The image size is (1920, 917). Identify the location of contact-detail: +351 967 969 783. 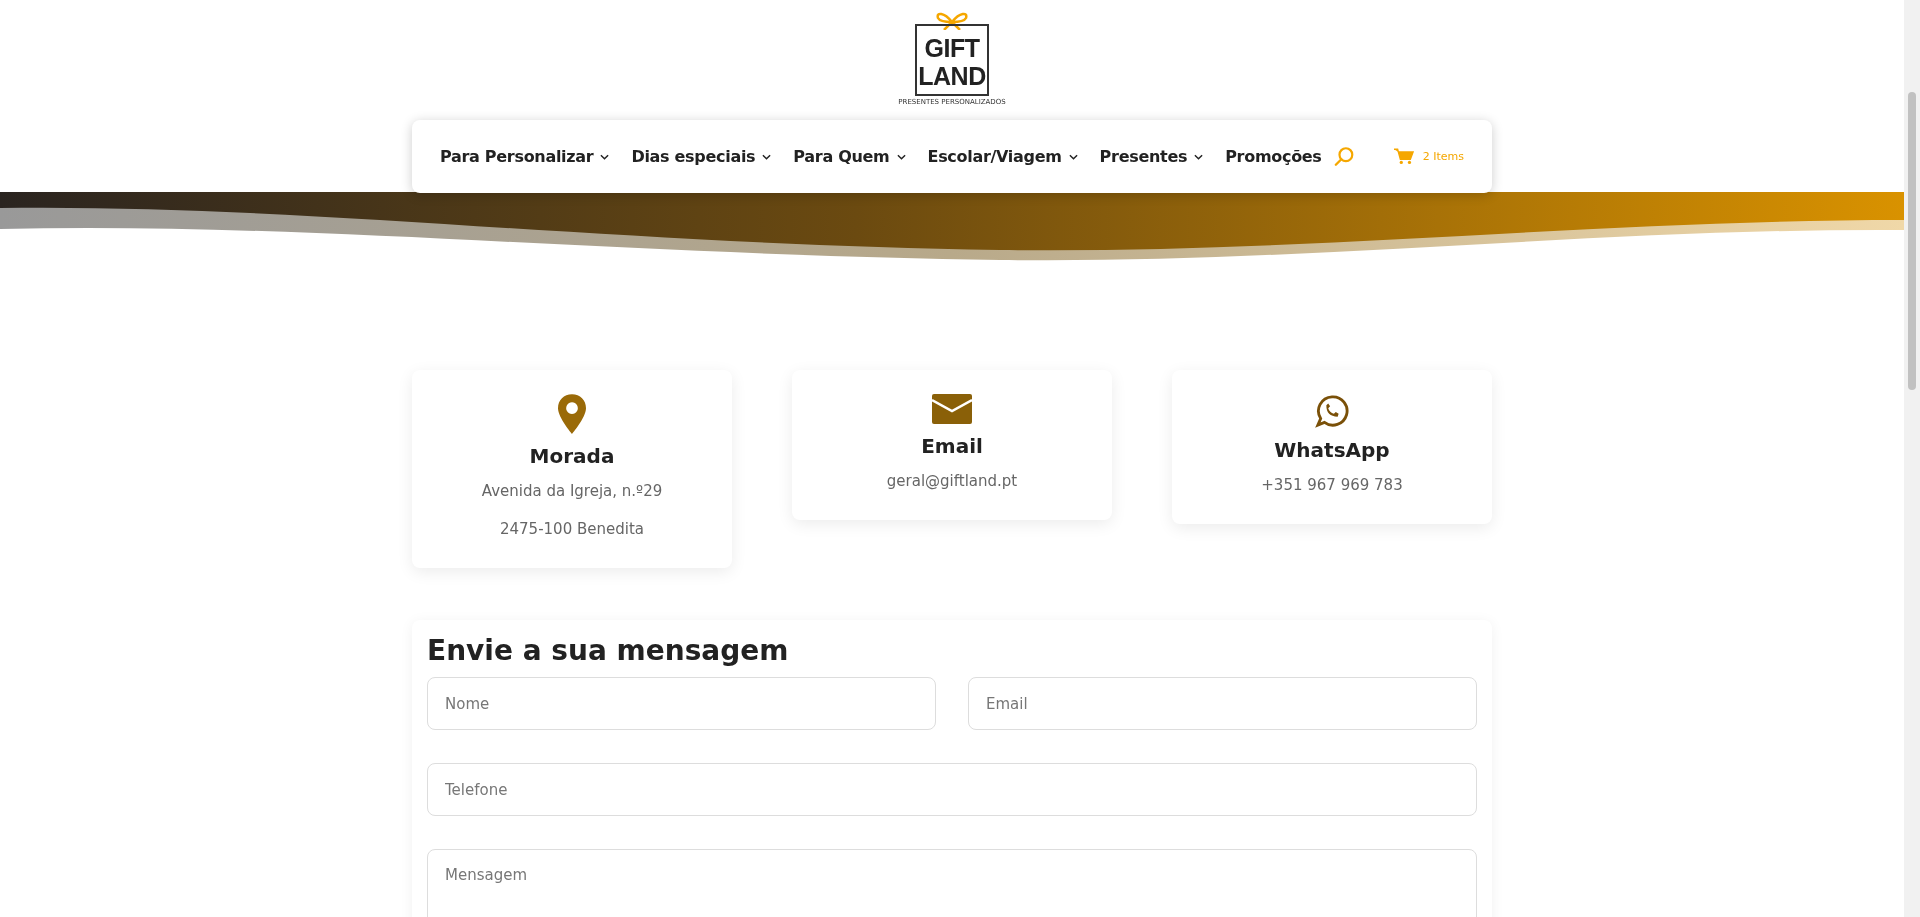
(1332, 485).